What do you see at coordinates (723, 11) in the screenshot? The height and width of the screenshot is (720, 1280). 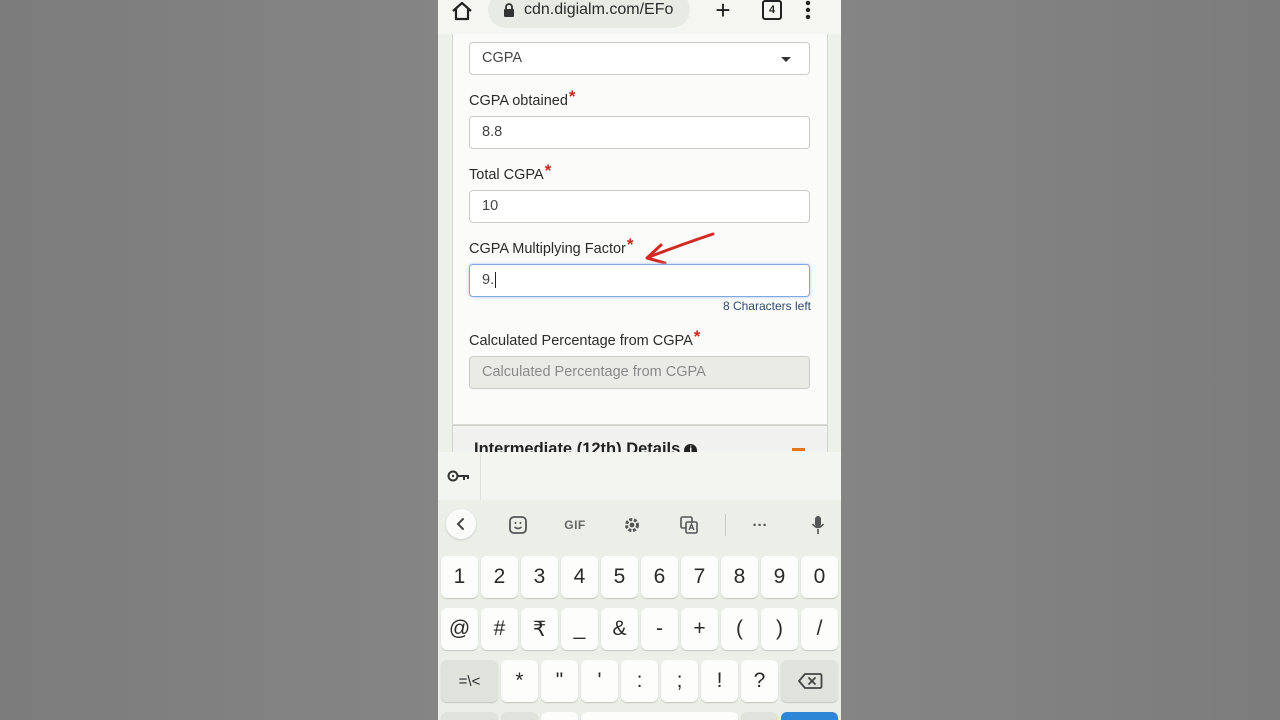 I see `new-tab-icon: +` at bounding box center [723, 11].